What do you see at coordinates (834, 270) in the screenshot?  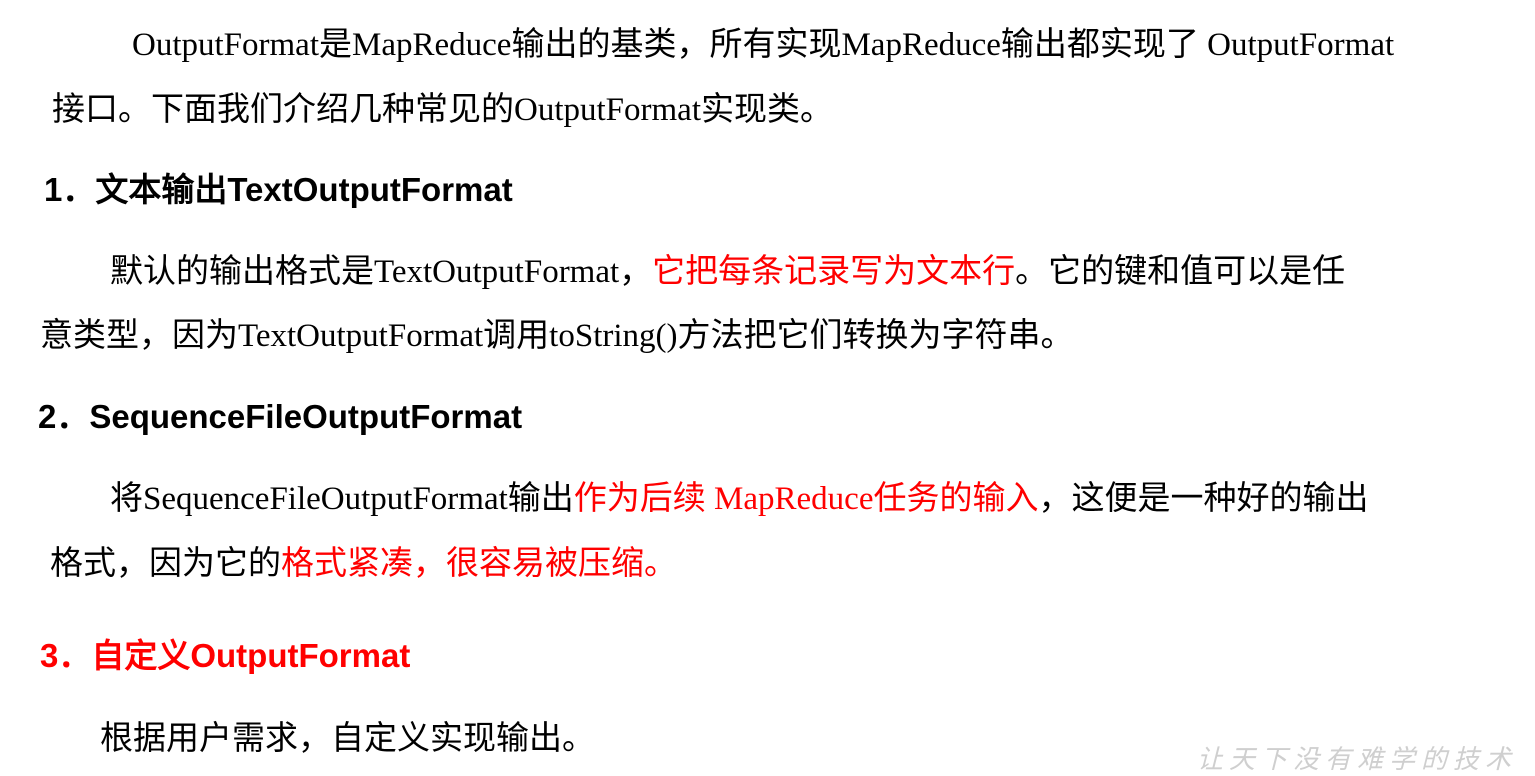 I see `highlight-text: 它把每条记录写为文本行` at bounding box center [834, 270].